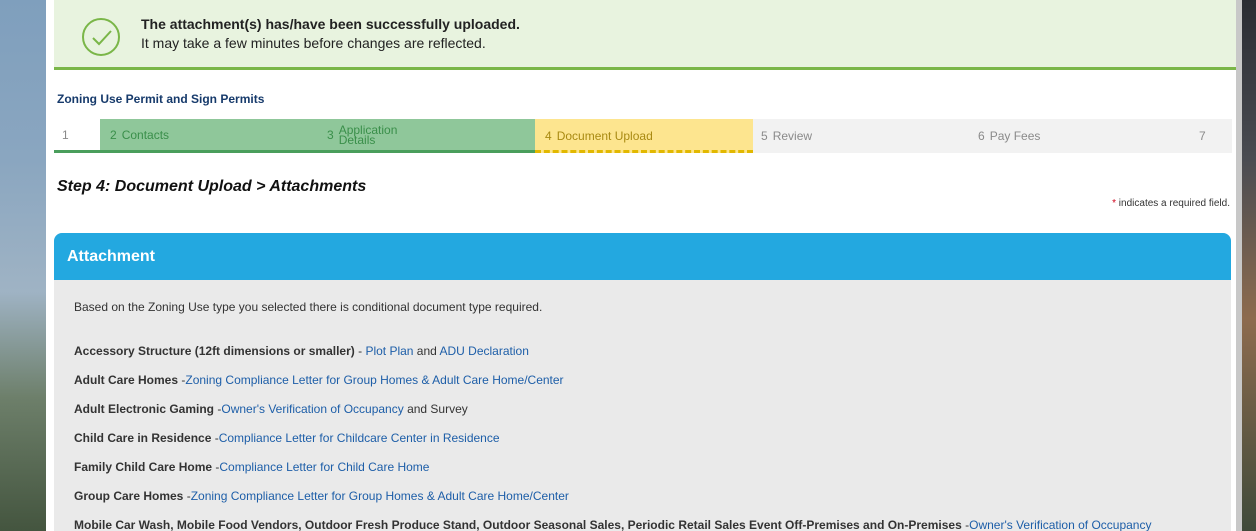 Image resolution: width=1256 pixels, height=531 pixels. I want to click on permit-title: Zoning Use Permit and Sign Permits, so click(161, 99).